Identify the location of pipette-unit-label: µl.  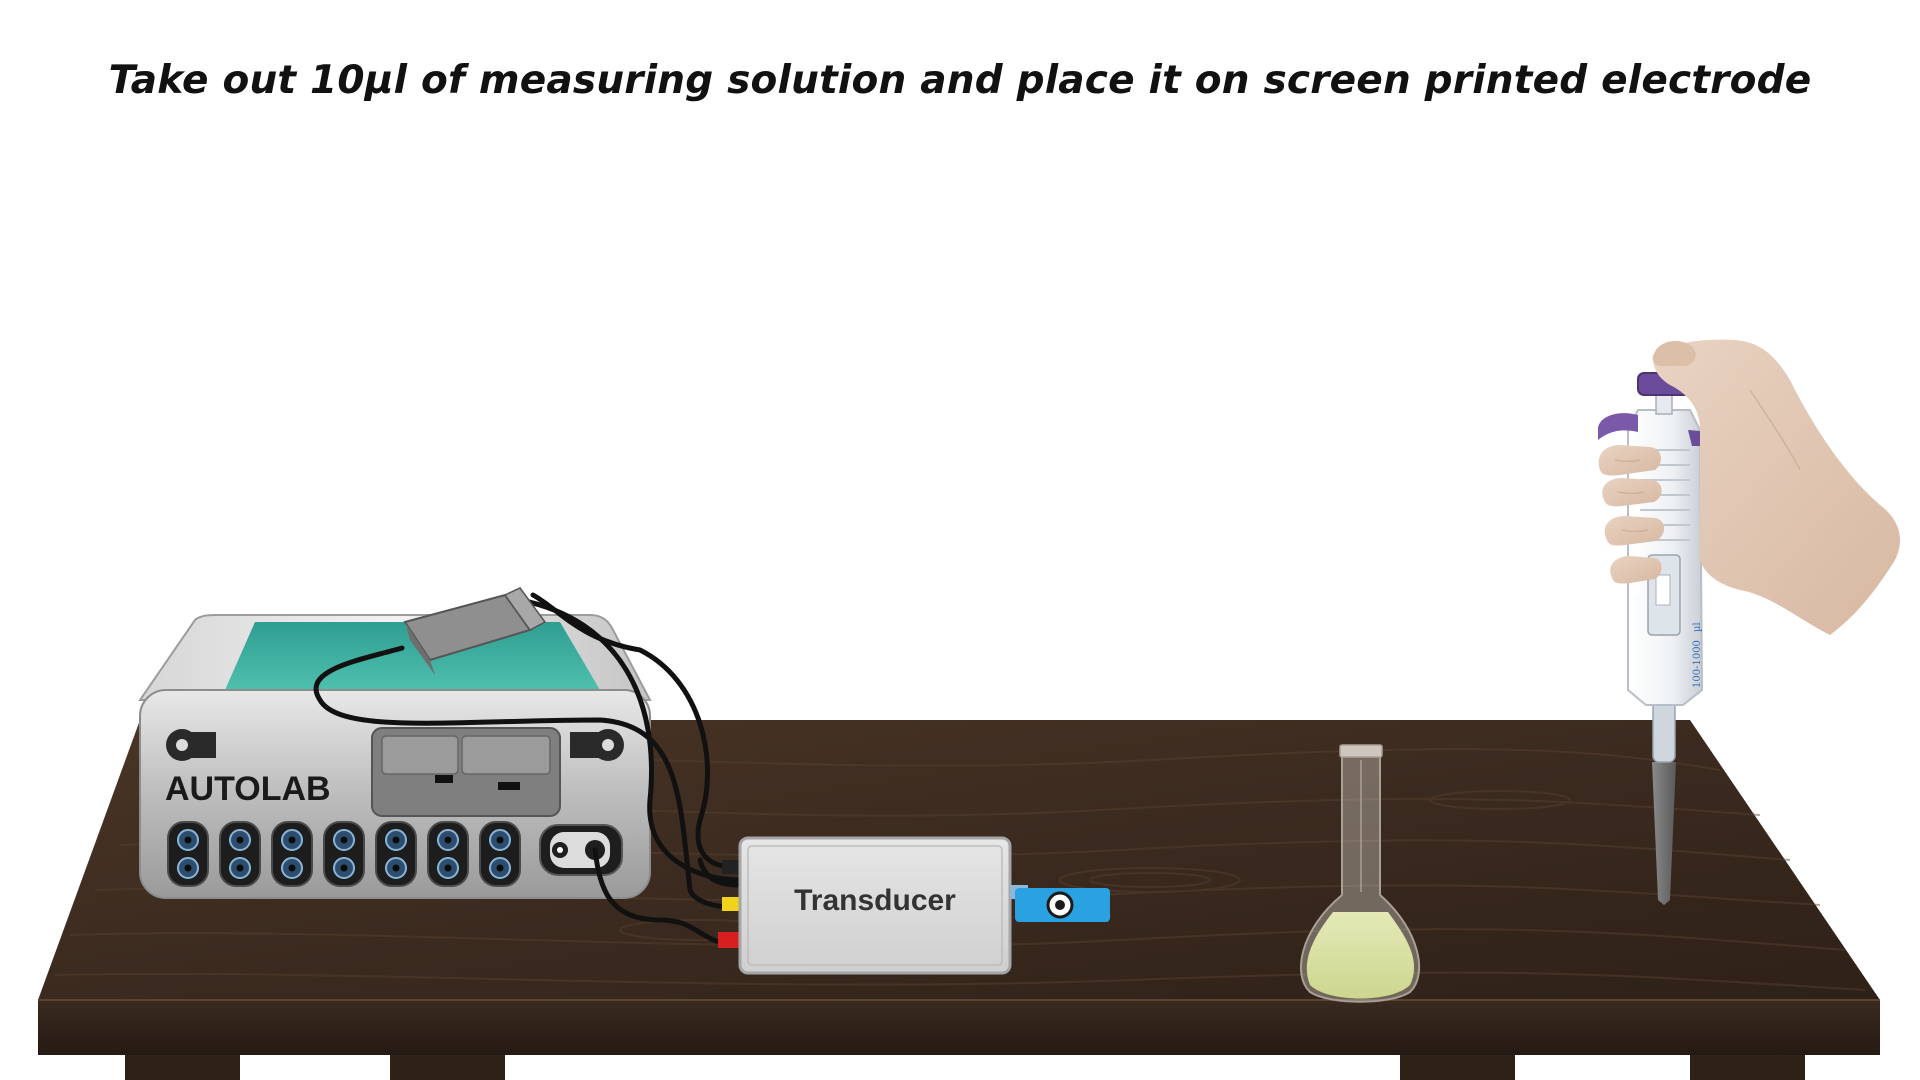
(1697, 627).